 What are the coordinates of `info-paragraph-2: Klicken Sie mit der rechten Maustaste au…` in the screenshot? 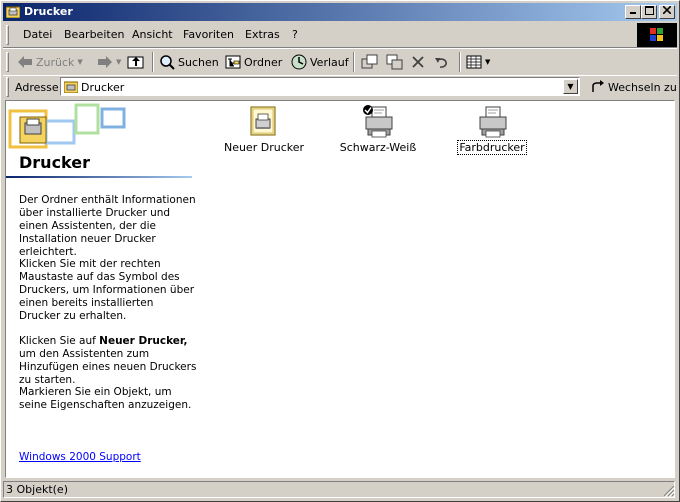 It's located at (107, 290).